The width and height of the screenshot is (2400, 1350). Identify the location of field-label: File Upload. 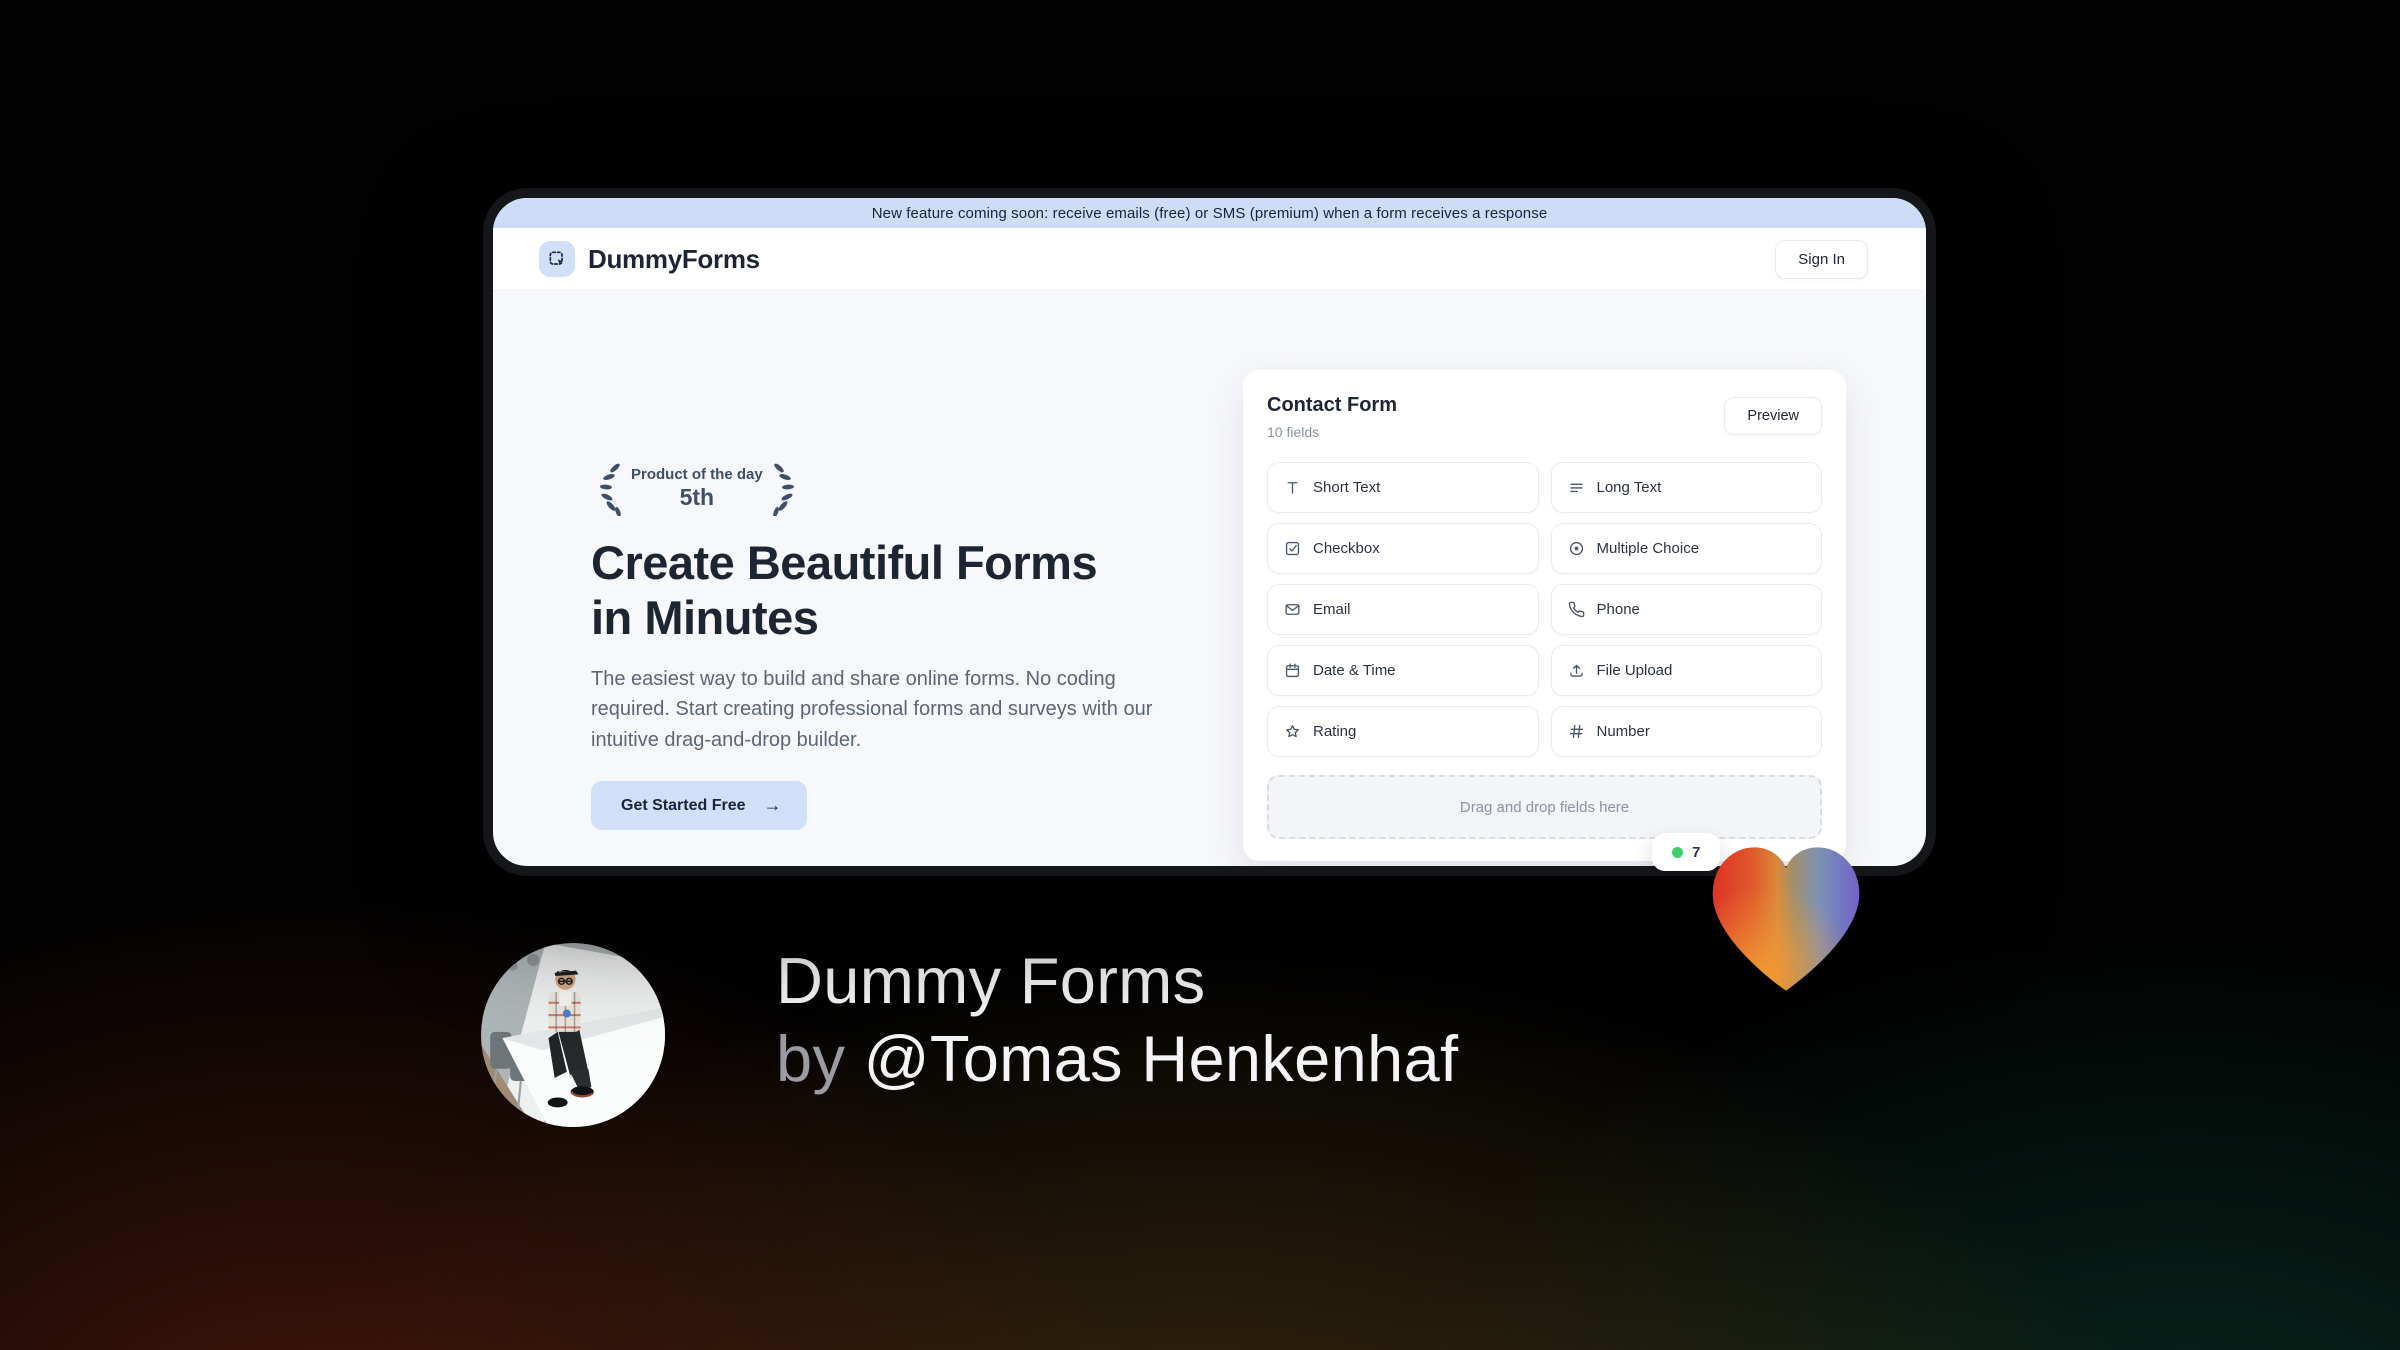
(1634, 670).